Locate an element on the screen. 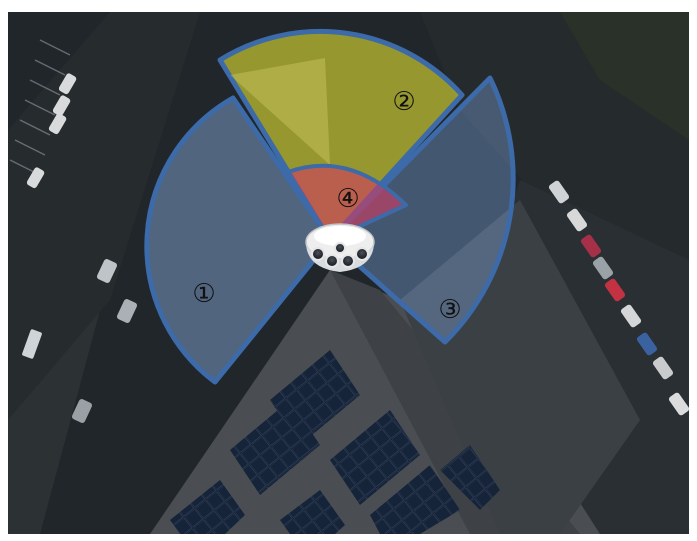 The image size is (697, 541). zone-label-3: ③ is located at coordinates (449, 310).